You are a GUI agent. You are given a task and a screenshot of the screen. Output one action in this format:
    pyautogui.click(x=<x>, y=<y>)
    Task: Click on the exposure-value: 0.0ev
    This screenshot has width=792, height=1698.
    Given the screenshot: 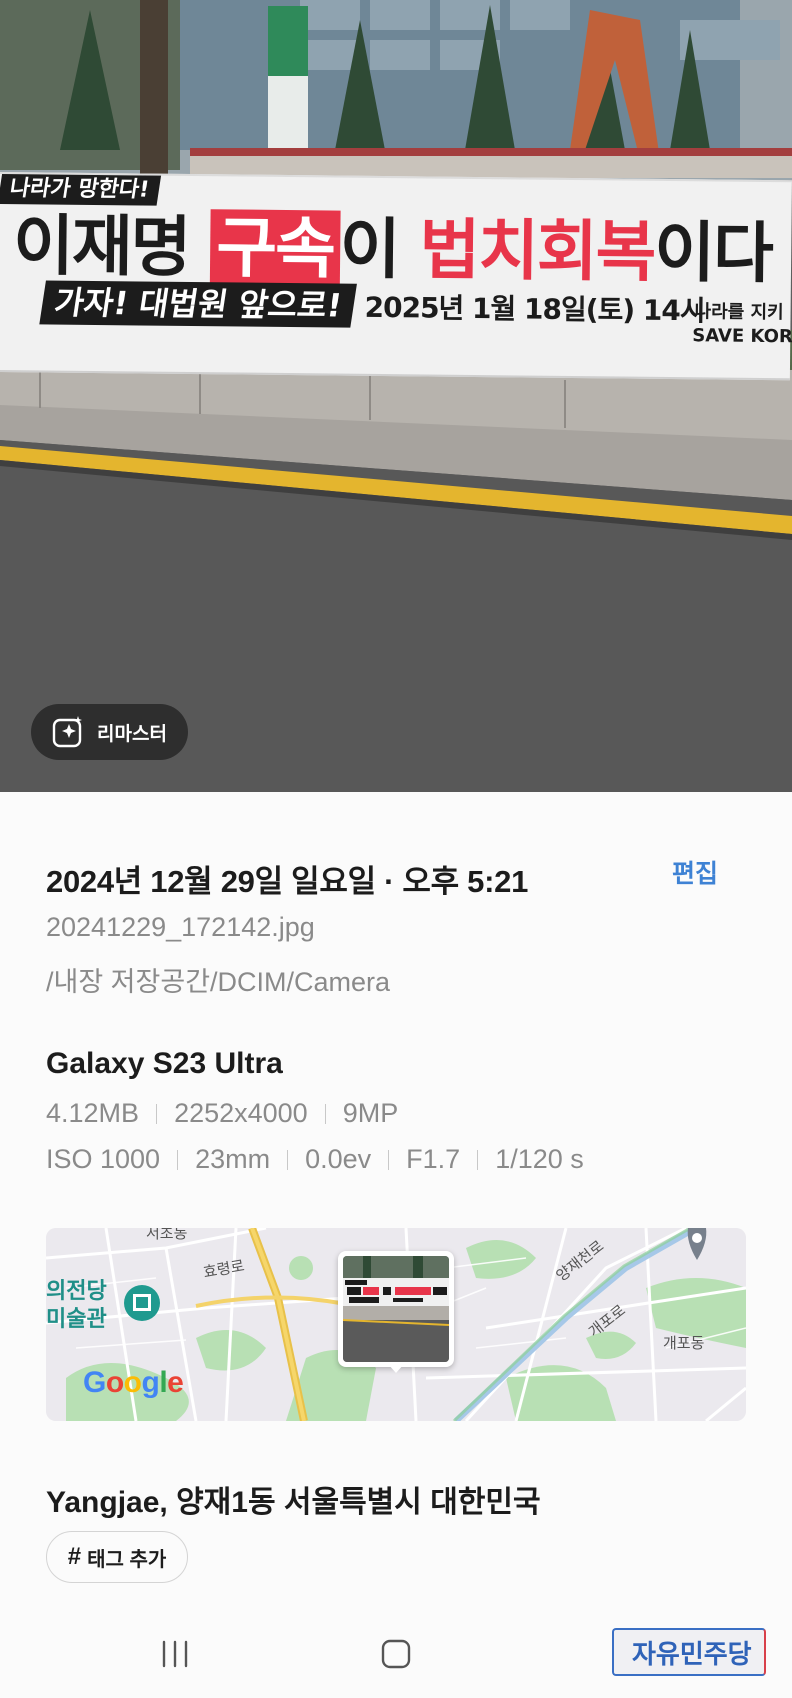 What is the action you would take?
    pyautogui.click(x=338, y=1159)
    